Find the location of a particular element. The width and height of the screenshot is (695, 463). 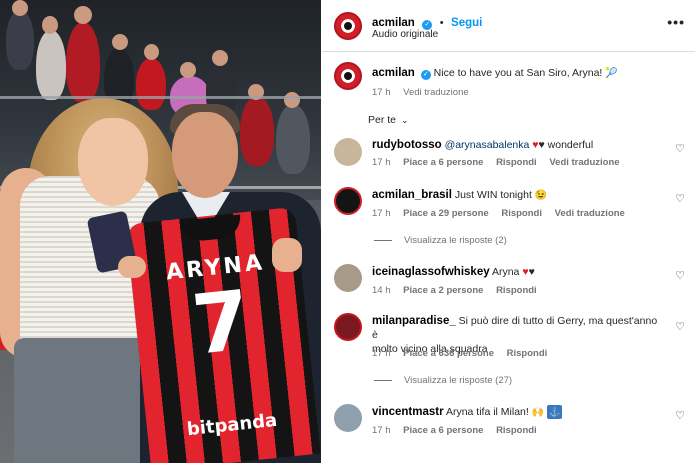

chevron-down-icon: ⌄ is located at coordinates (404, 120).